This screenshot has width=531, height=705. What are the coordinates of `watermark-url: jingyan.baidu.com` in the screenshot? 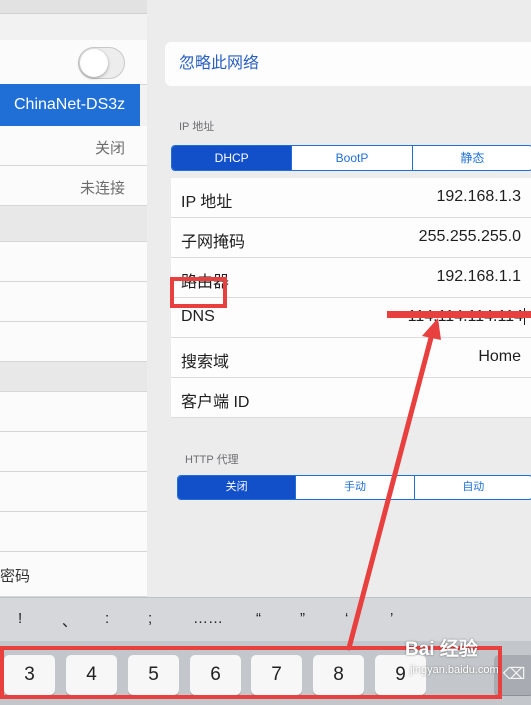 It's located at (454, 670).